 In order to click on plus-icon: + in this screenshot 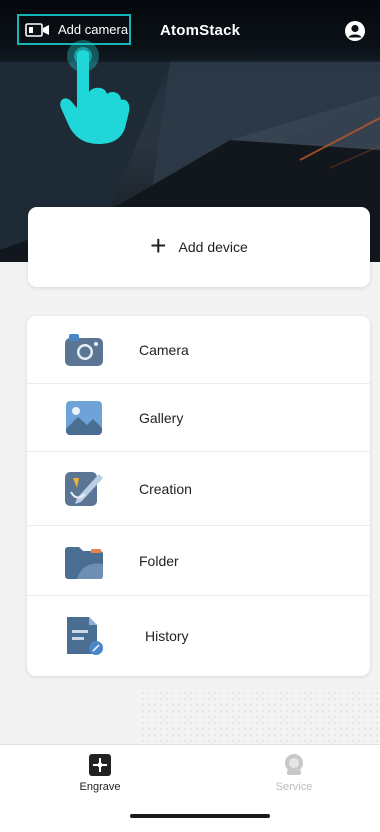, I will do `click(158, 245)`.